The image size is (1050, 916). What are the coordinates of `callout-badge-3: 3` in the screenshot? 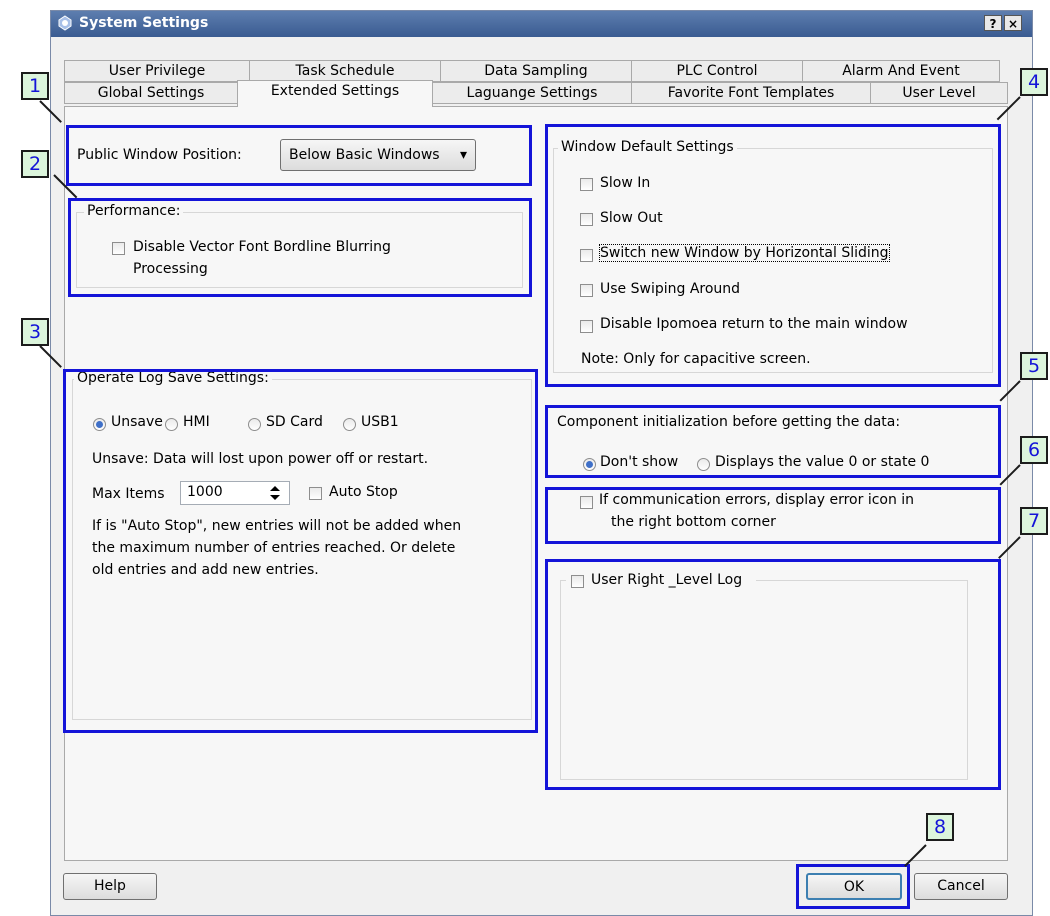 It's located at (35, 332).